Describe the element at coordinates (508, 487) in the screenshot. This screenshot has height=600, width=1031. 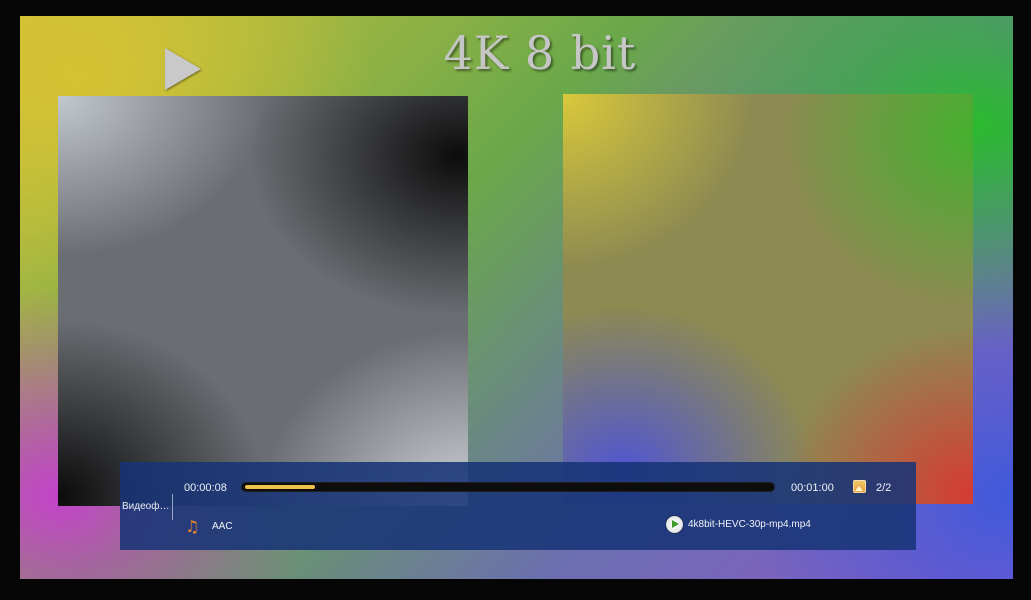
I see `progress-bar` at that location.